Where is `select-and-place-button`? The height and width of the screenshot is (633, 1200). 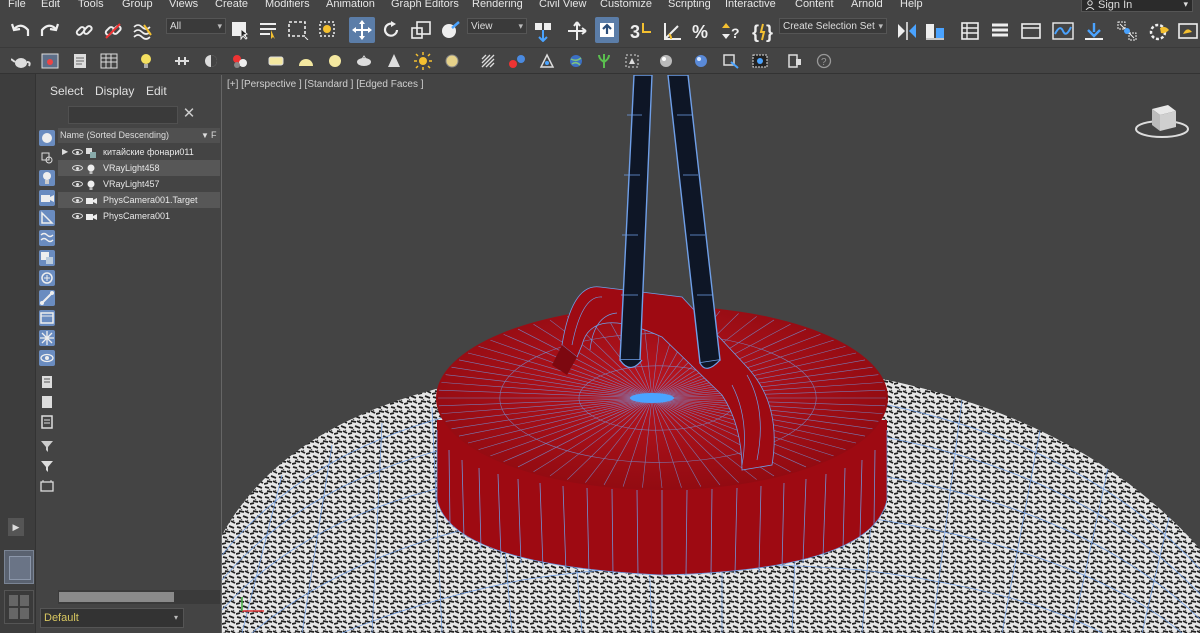
select-and-place-button is located at coordinates (450, 30).